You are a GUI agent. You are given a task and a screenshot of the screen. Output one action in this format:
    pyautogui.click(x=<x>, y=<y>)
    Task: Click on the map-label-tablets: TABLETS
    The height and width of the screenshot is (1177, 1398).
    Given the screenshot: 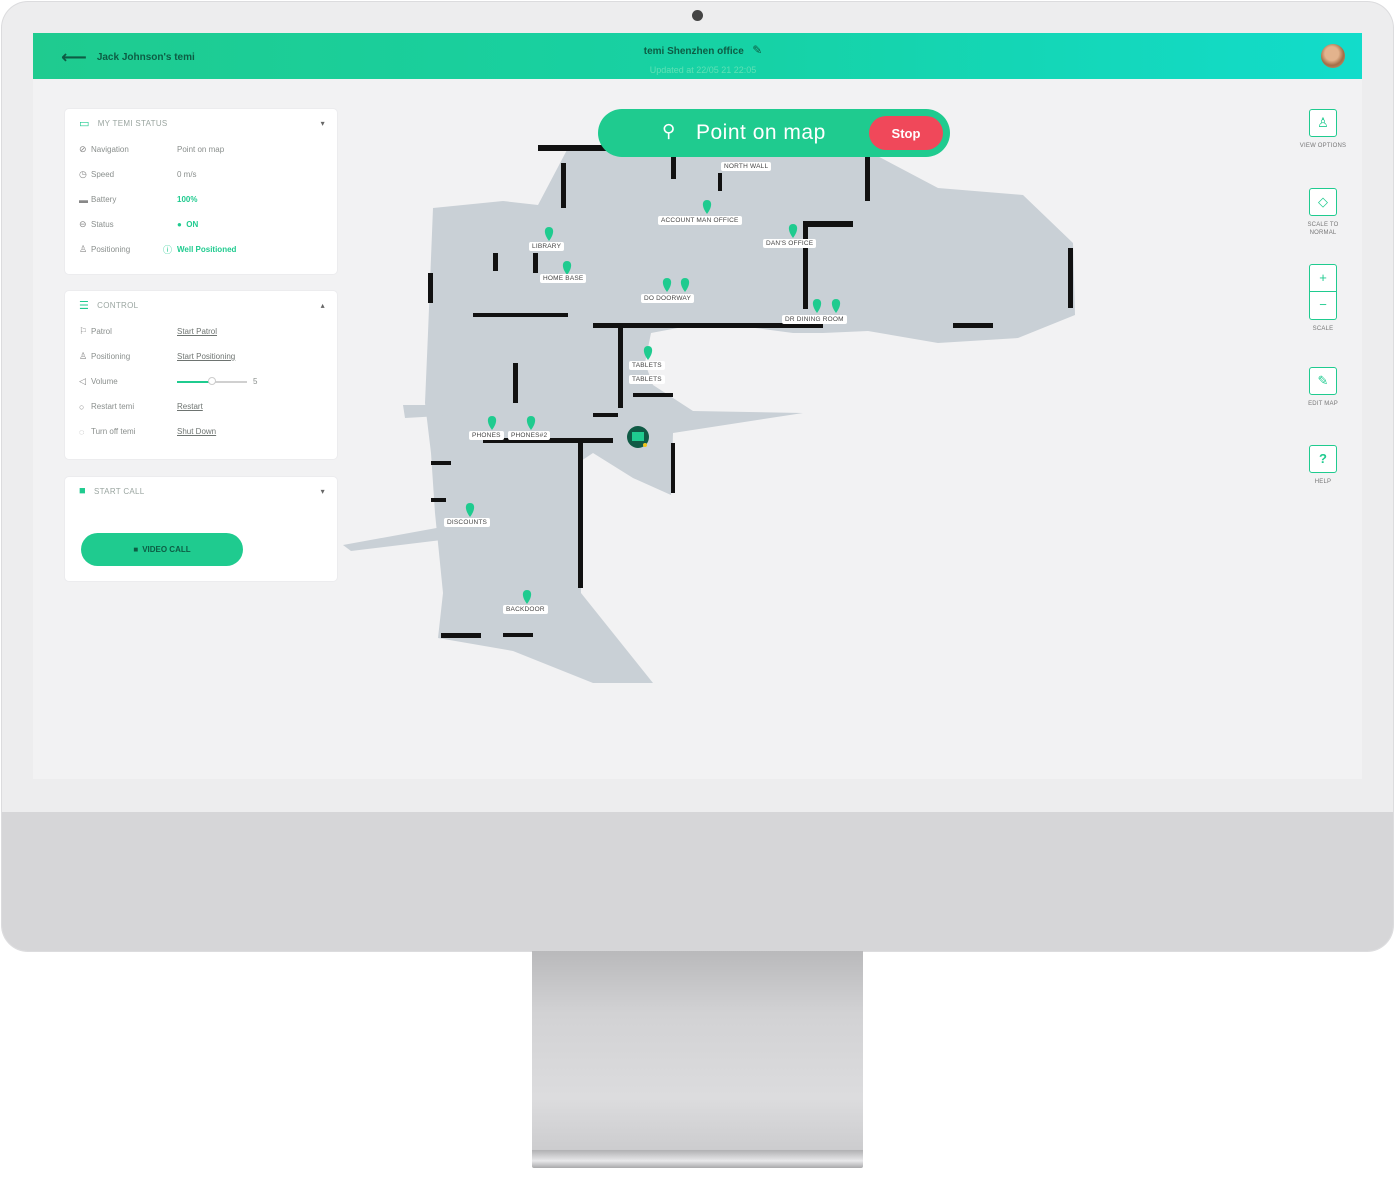 What is the action you would take?
    pyautogui.click(x=647, y=365)
    